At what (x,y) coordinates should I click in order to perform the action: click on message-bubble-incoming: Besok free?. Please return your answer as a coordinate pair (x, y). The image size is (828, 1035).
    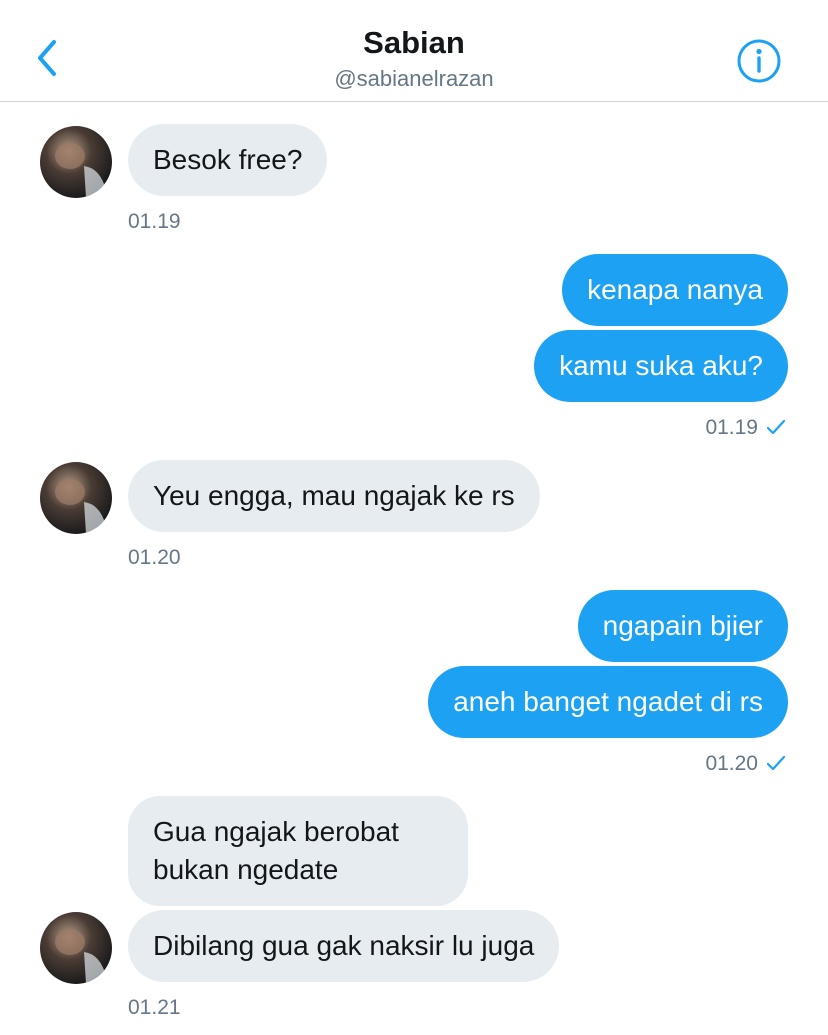
    Looking at the image, I should click on (228, 160).